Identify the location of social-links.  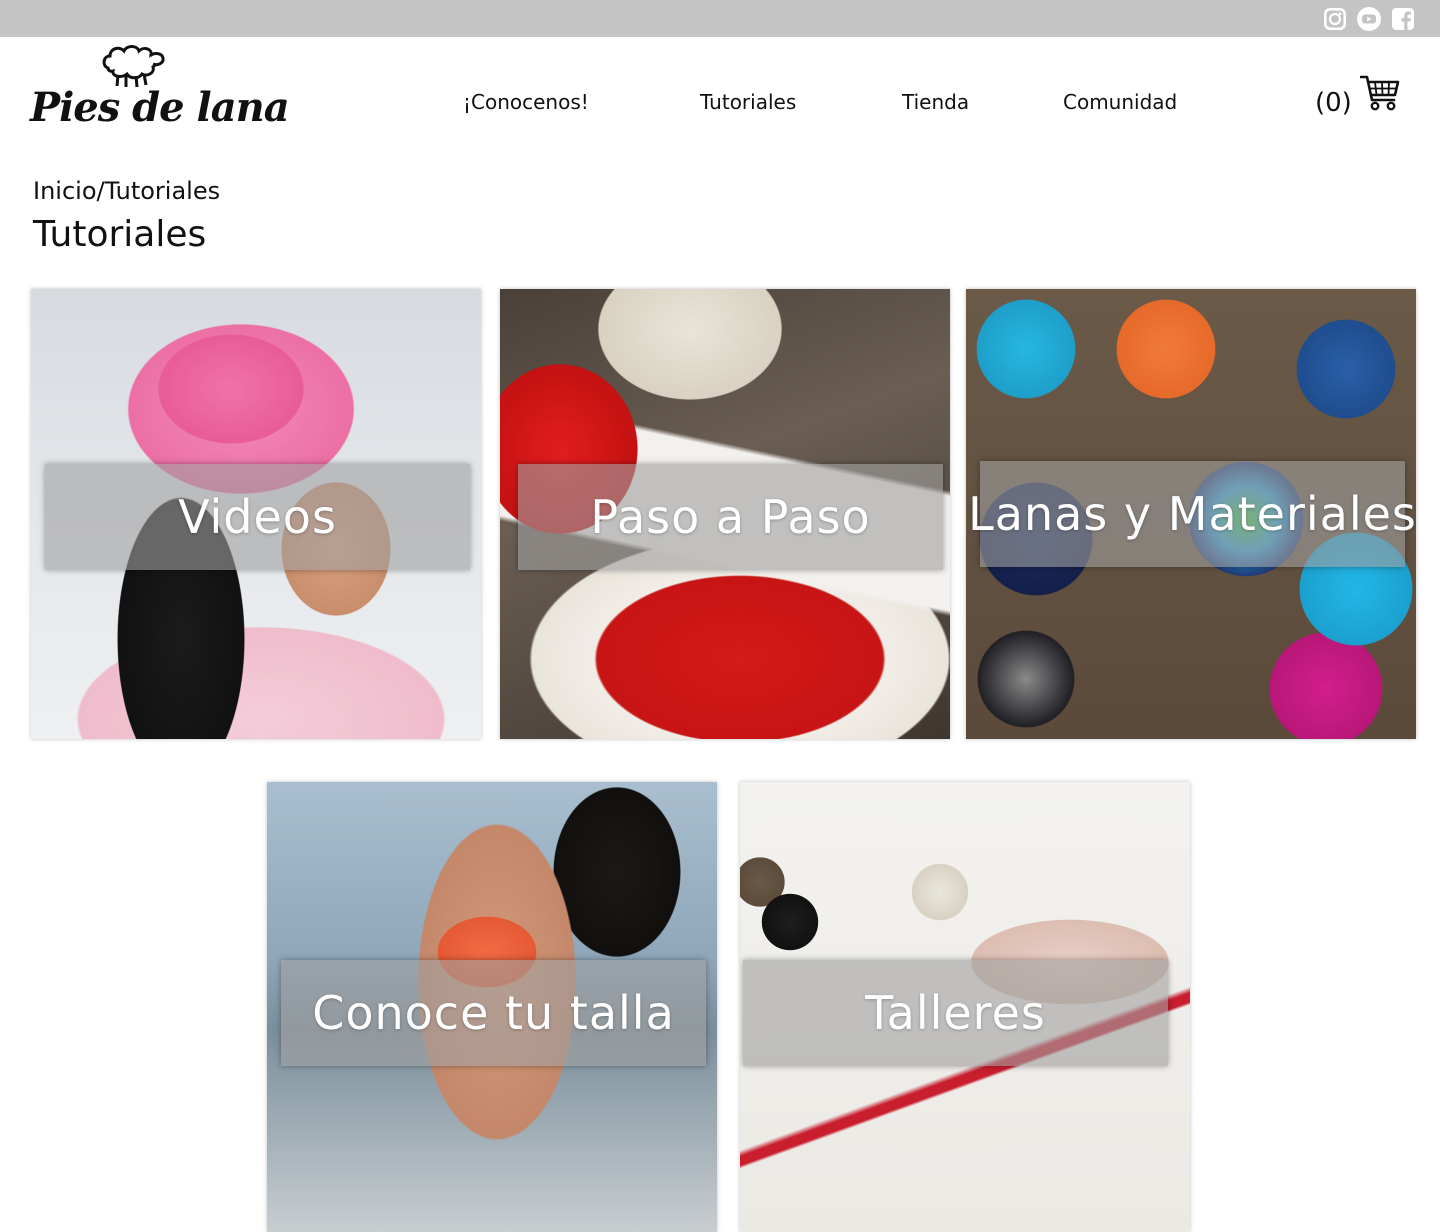
(1369, 19).